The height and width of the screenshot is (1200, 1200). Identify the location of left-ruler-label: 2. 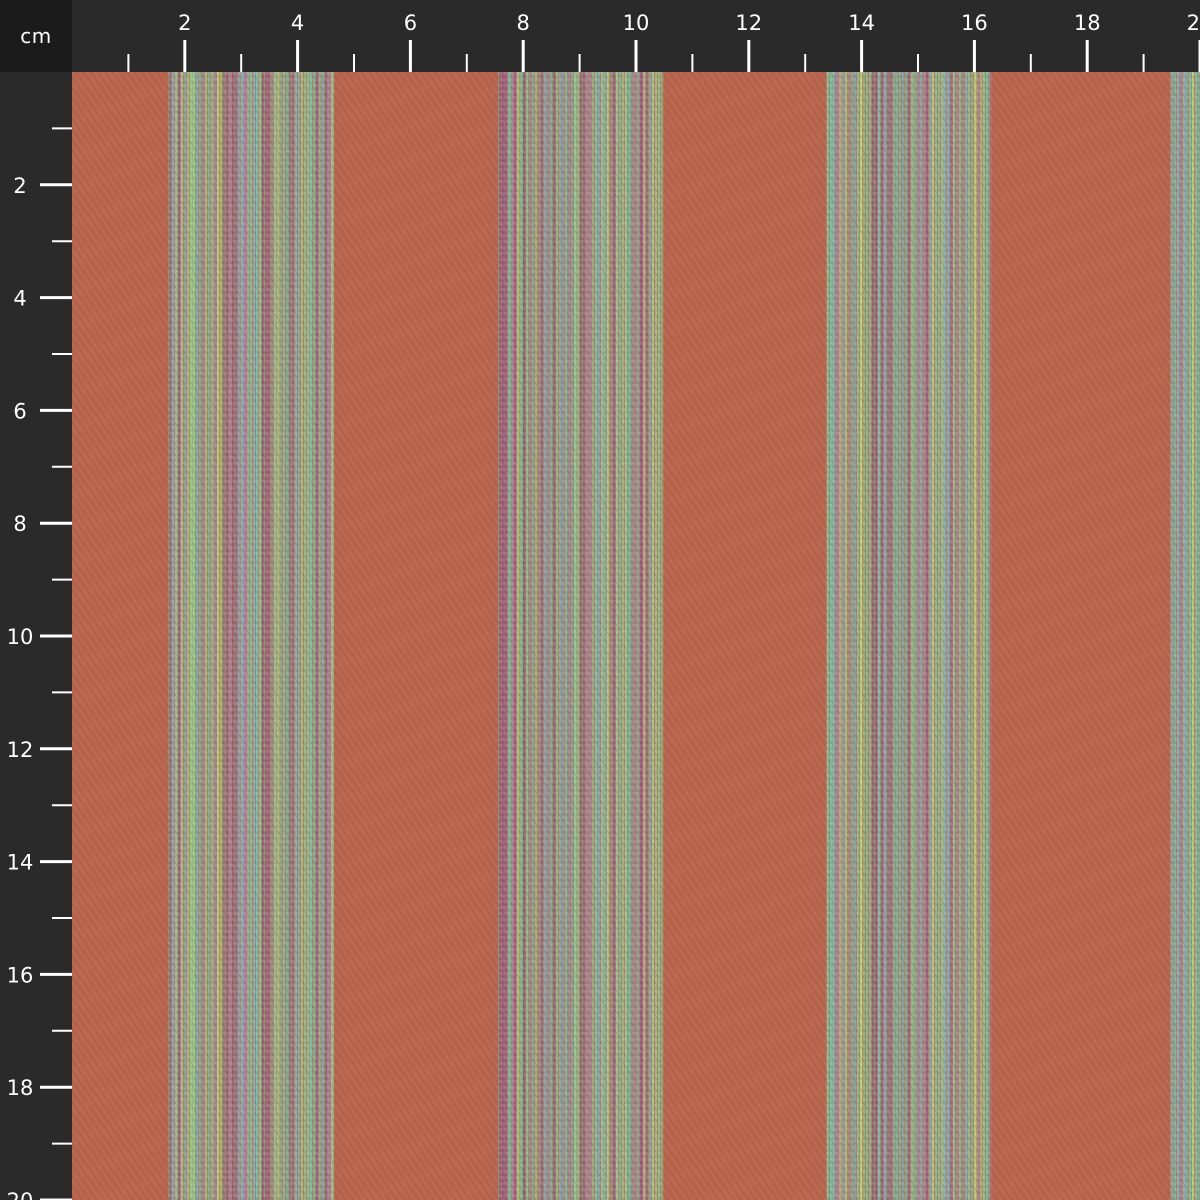
(19, 186).